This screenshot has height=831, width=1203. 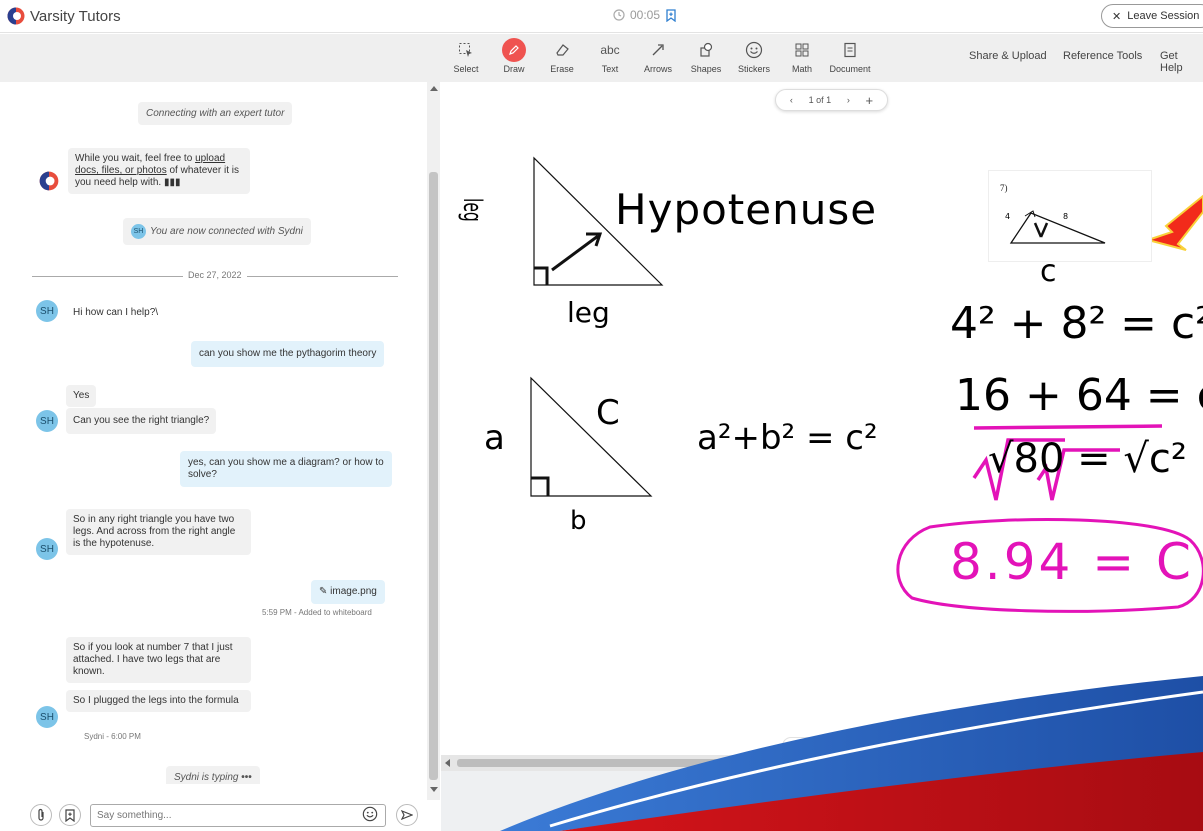 I want to click on pencil-icon, so click(x=514, y=50).